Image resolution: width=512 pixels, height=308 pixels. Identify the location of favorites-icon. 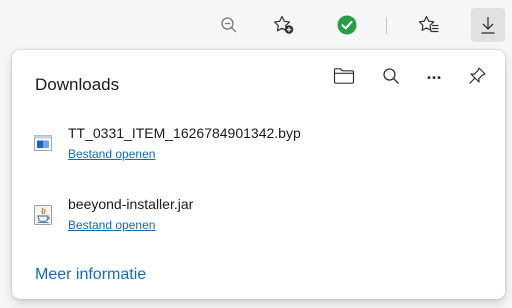
(429, 25).